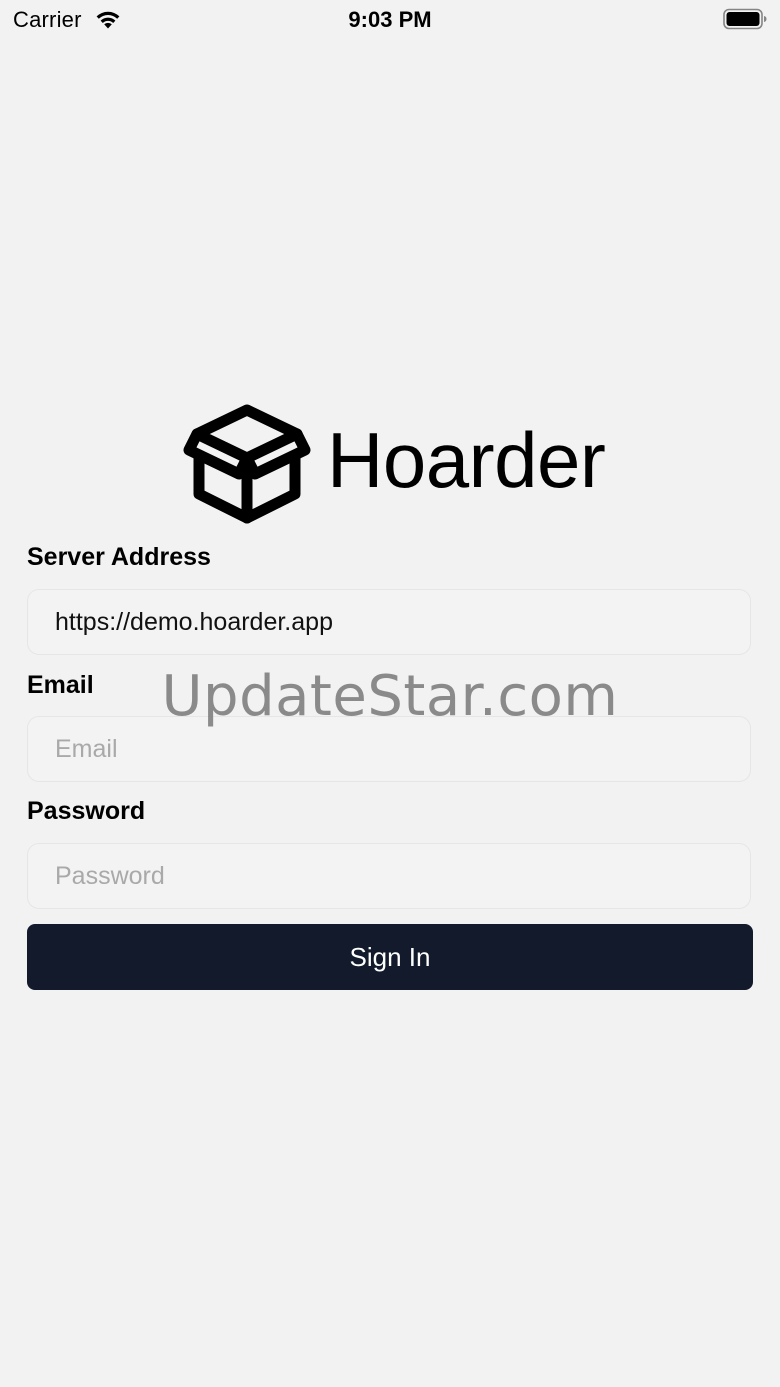 The height and width of the screenshot is (1387, 780). I want to click on password-label: Password, so click(86, 811).